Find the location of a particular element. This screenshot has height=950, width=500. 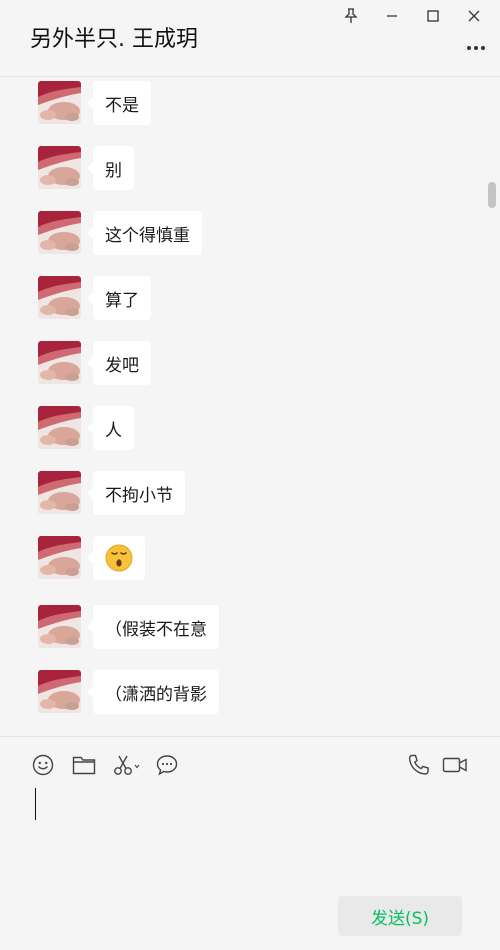

message-row is located at coordinates (91, 559).